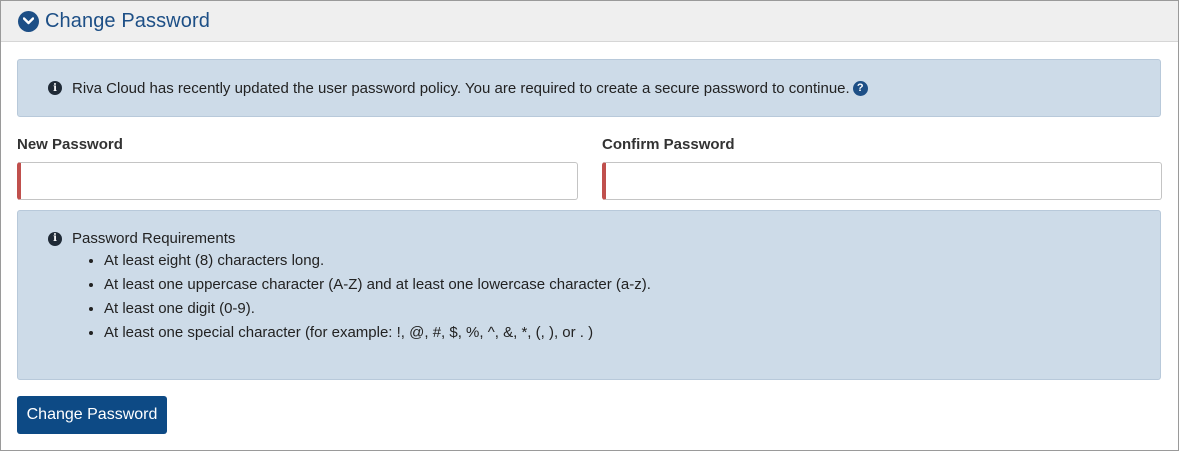 This screenshot has height=451, width=1179. What do you see at coordinates (70, 144) in the screenshot?
I see `new-password-label: New Password` at bounding box center [70, 144].